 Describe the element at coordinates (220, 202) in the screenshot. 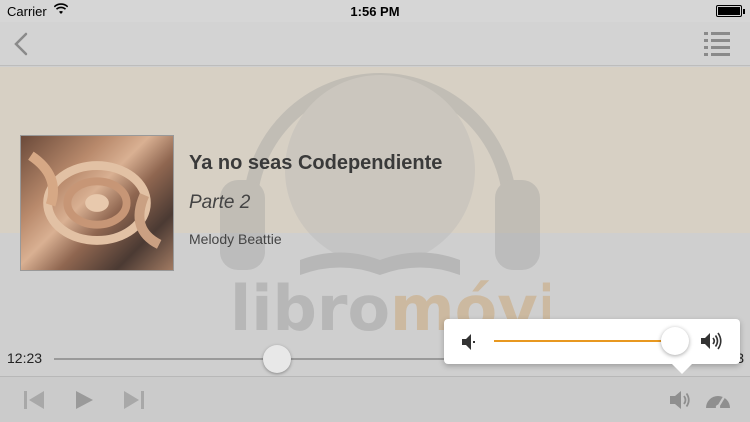

I see `book-part: Parte 2` at that location.